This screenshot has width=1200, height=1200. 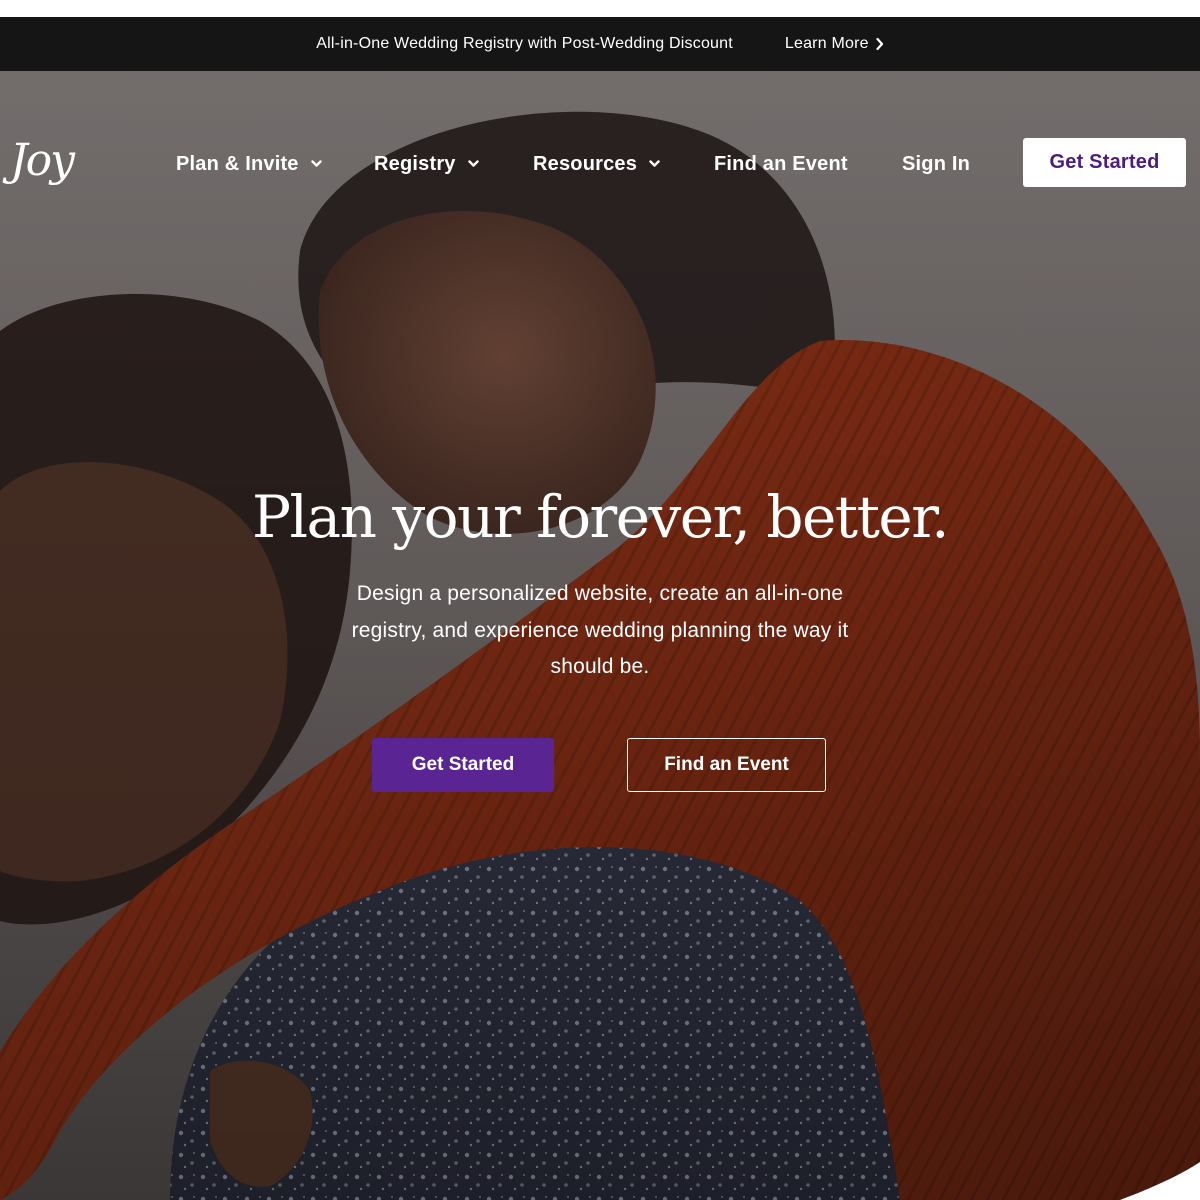 I want to click on nav-item-label: Sign In, so click(x=936, y=163).